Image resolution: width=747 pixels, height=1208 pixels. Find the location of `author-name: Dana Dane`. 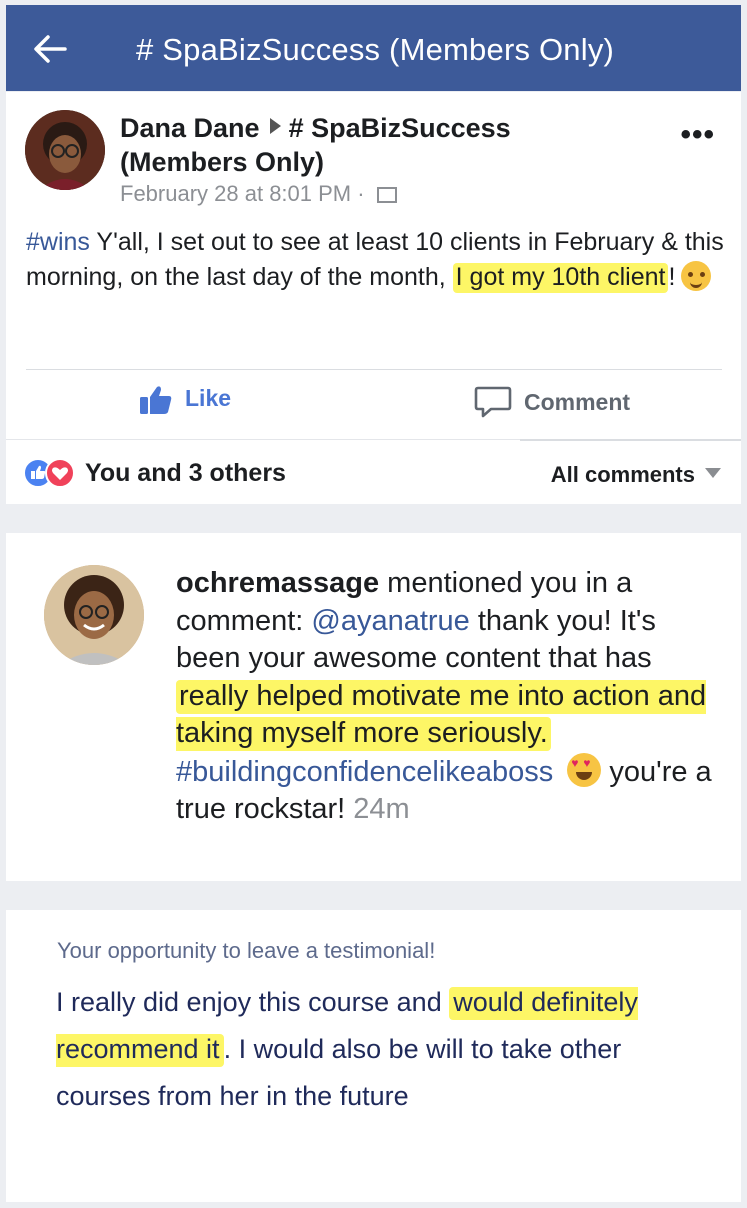

author-name: Dana Dane is located at coordinates (190, 128).